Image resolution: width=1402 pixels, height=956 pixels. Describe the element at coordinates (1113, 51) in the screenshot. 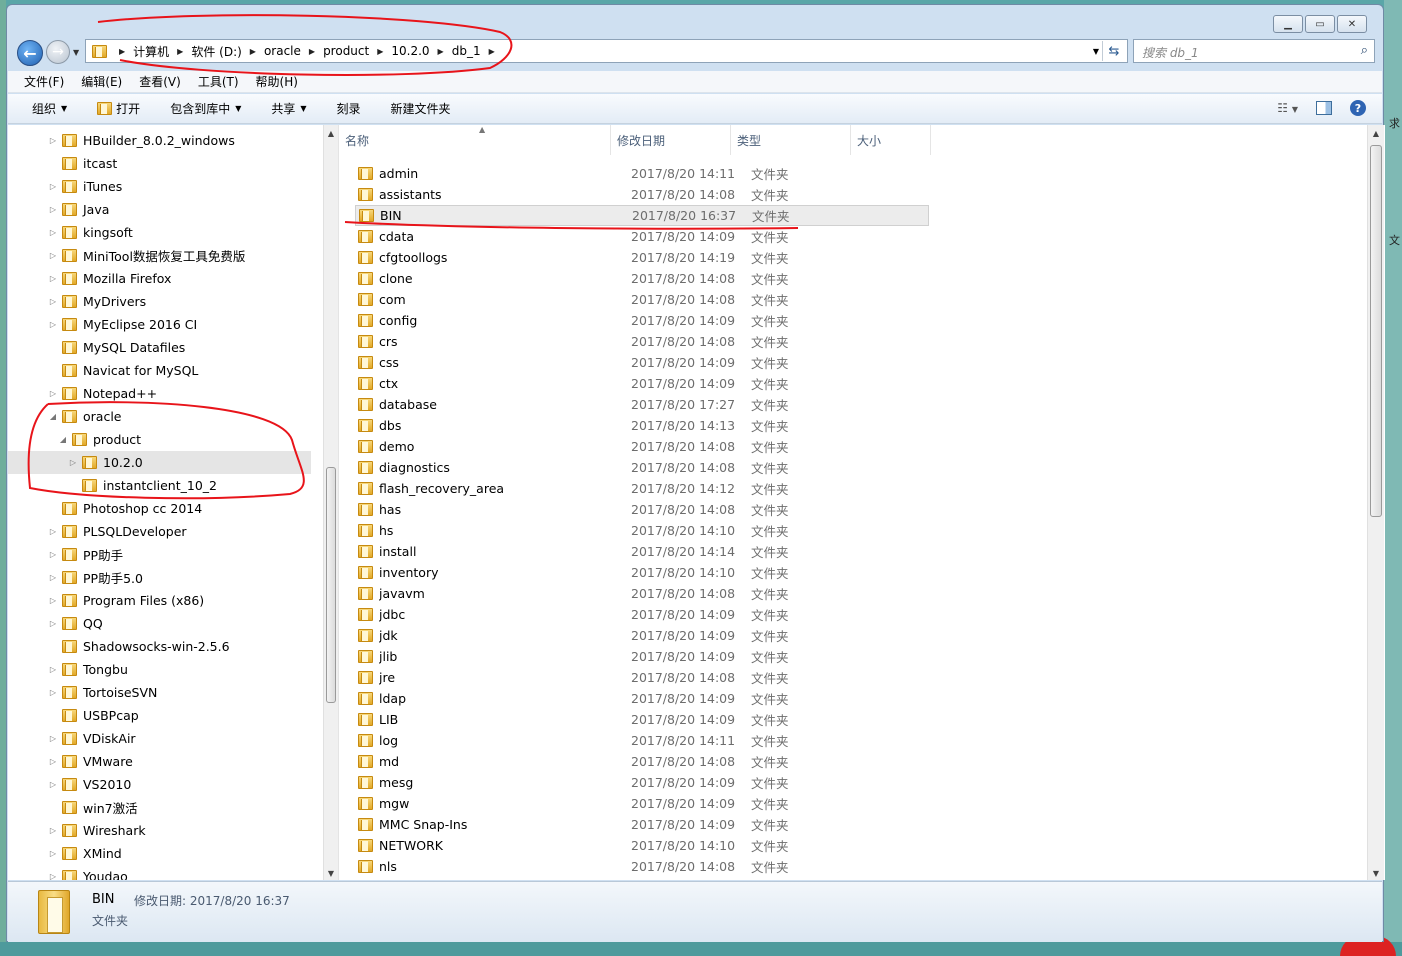

I see `refresh-icon: ⇆` at that location.